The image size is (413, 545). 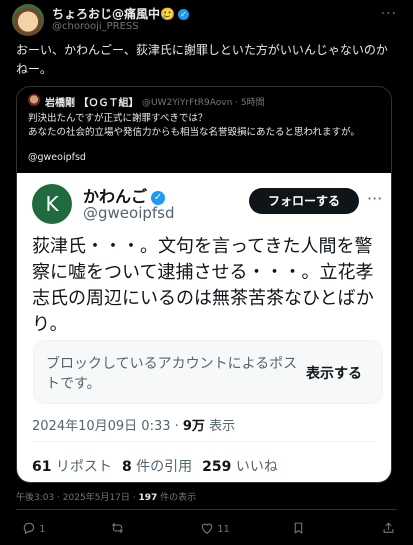 What do you see at coordinates (129, 213) in the screenshot?
I see `embedded-author-handle: @gweoipfsd` at bounding box center [129, 213].